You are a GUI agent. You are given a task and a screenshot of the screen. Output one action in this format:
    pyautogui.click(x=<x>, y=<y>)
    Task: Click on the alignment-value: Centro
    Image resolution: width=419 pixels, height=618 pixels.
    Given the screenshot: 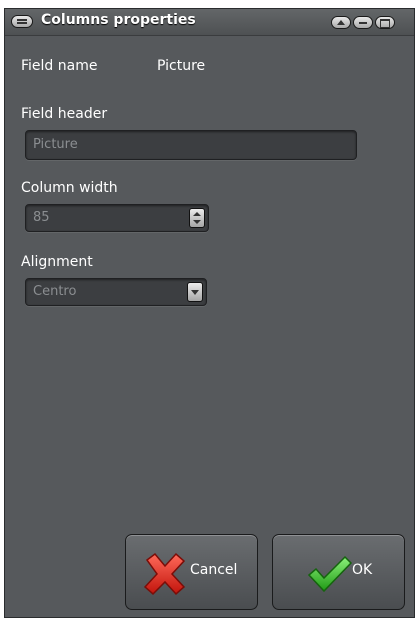 What is the action you would take?
    pyautogui.click(x=55, y=291)
    